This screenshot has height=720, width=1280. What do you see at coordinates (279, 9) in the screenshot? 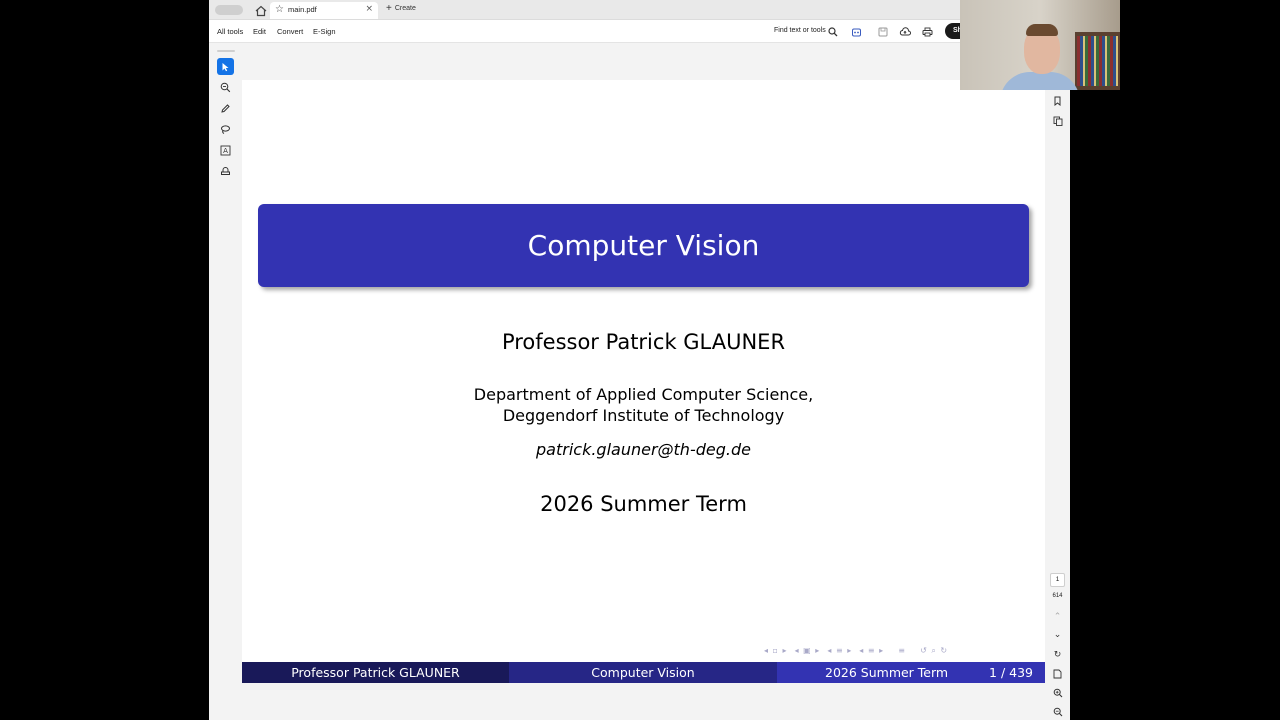
I see `star-icon: ☆` at bounding box center [279, 9].